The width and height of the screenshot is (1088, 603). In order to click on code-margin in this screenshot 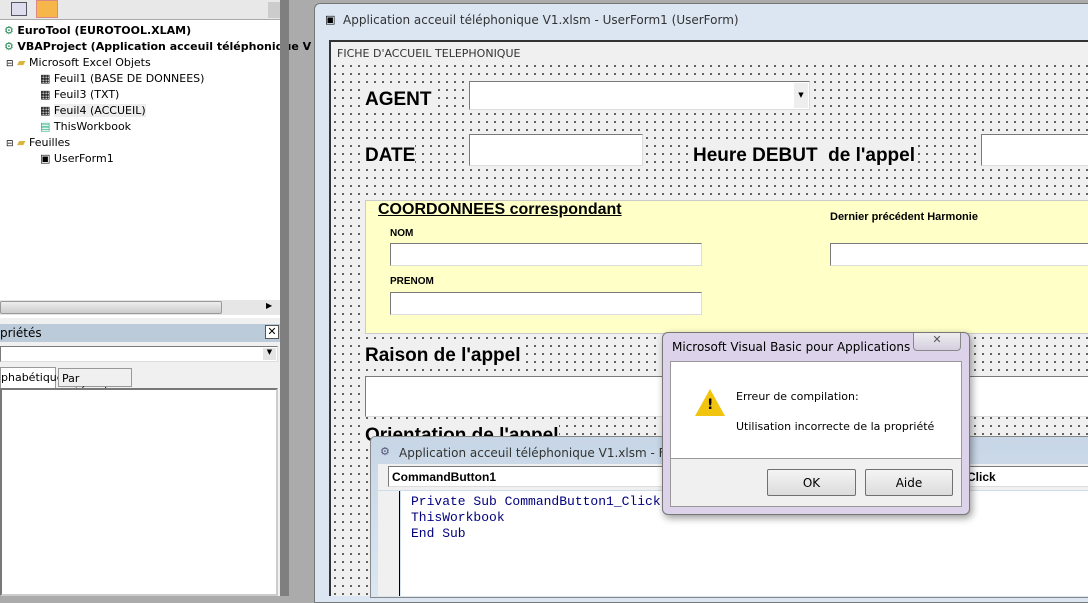, I will do `click(389, 543)`.